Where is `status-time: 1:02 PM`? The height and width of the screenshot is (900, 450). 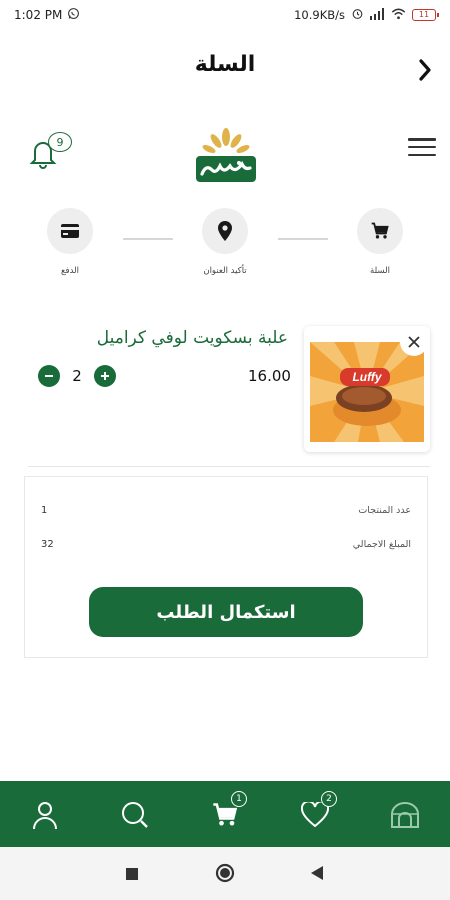
status-time: 1:02 PM is located at coordinates (38, 15).